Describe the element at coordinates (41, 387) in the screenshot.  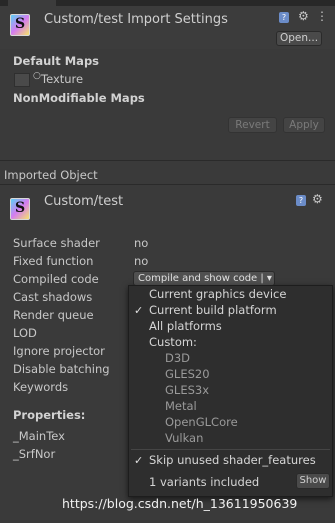
I see `keywords-label: Keywords` at that location.